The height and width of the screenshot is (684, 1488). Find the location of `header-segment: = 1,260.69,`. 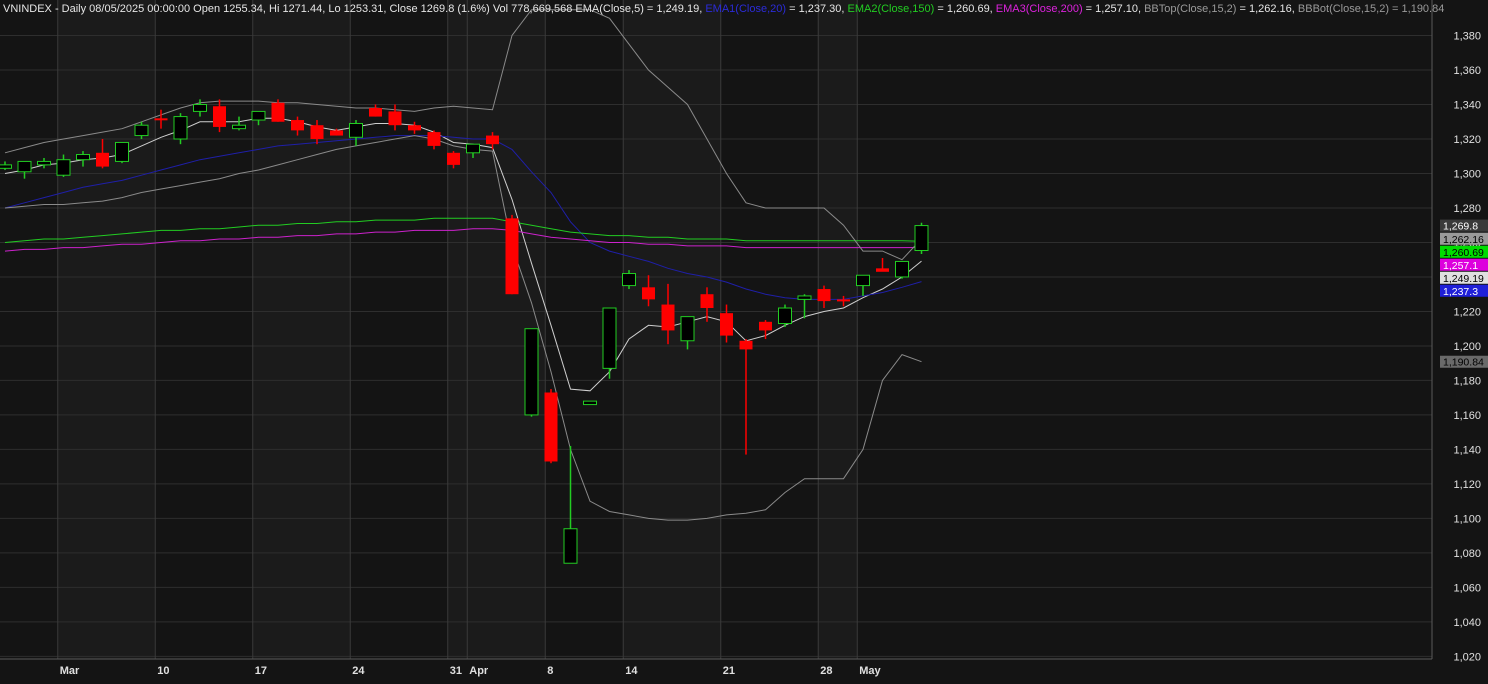

header-segment: = 1,260.69, is located at coordinates (964, 9).